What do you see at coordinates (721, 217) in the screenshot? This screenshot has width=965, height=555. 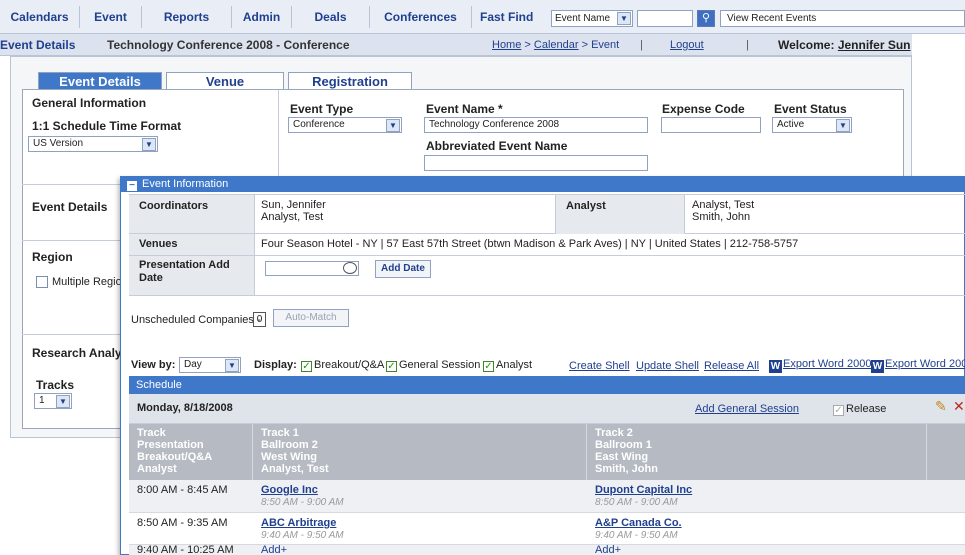 I see `analyst-name: Smith, John` at bounding box center [721, 217].